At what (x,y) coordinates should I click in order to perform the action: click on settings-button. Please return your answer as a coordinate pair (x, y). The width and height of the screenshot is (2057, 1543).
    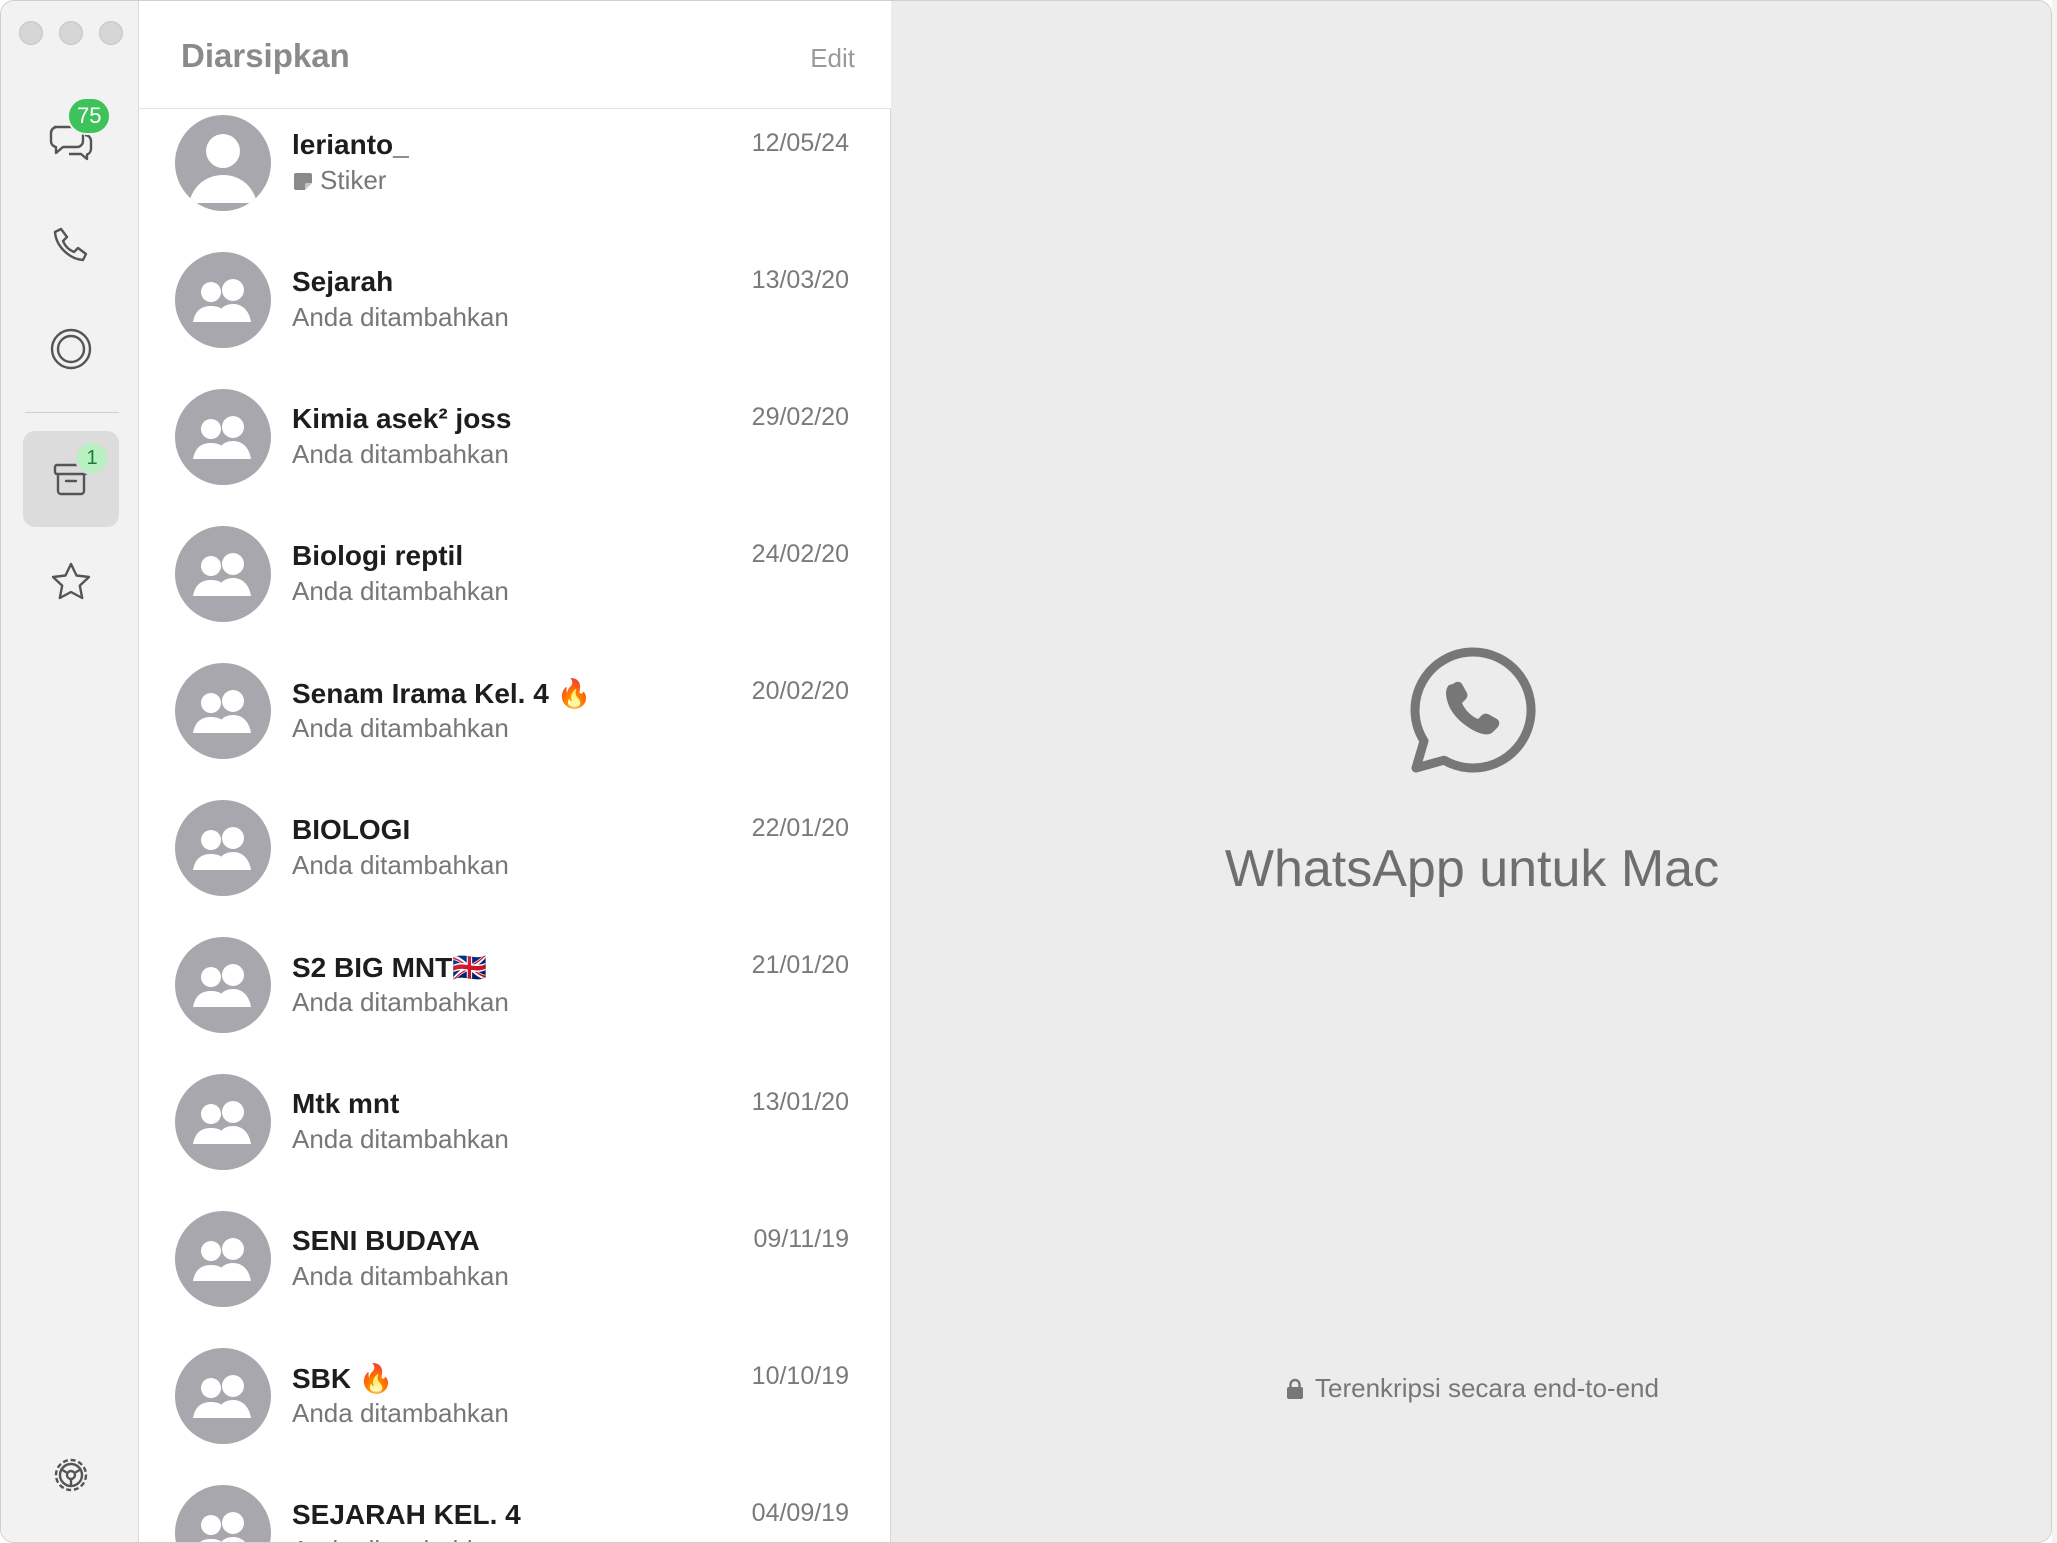
    Looking at the image, I should click on (71, 1475).